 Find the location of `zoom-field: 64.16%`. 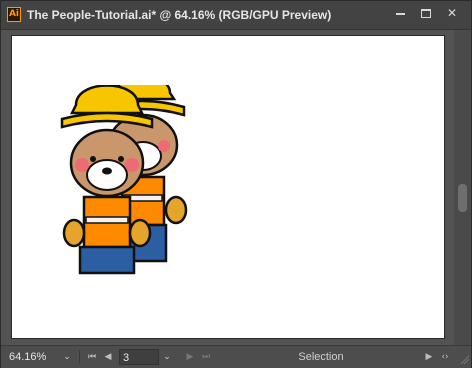

zoom-field: 64.16% is located at coordinates (35, 357).